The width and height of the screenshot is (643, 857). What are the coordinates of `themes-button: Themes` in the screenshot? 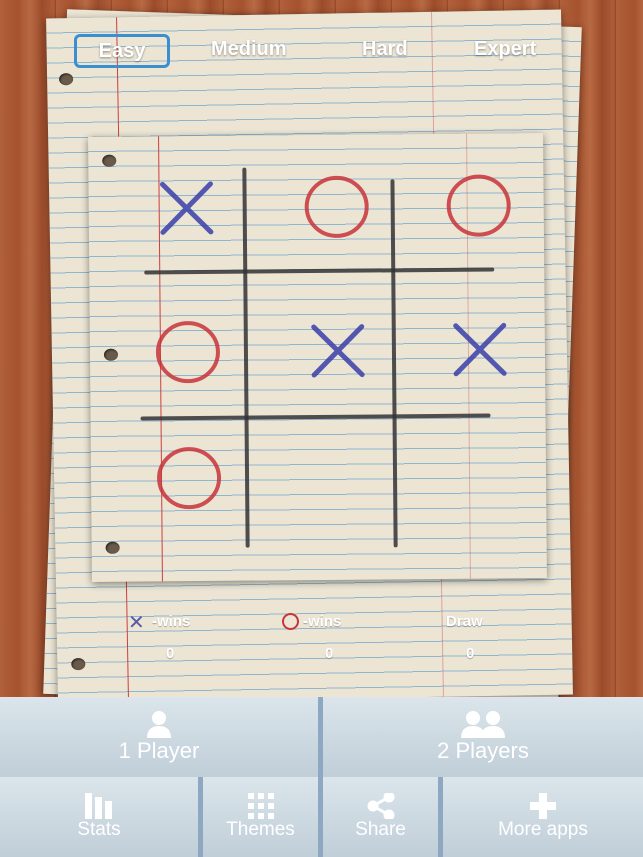 It's located at (260, 817).